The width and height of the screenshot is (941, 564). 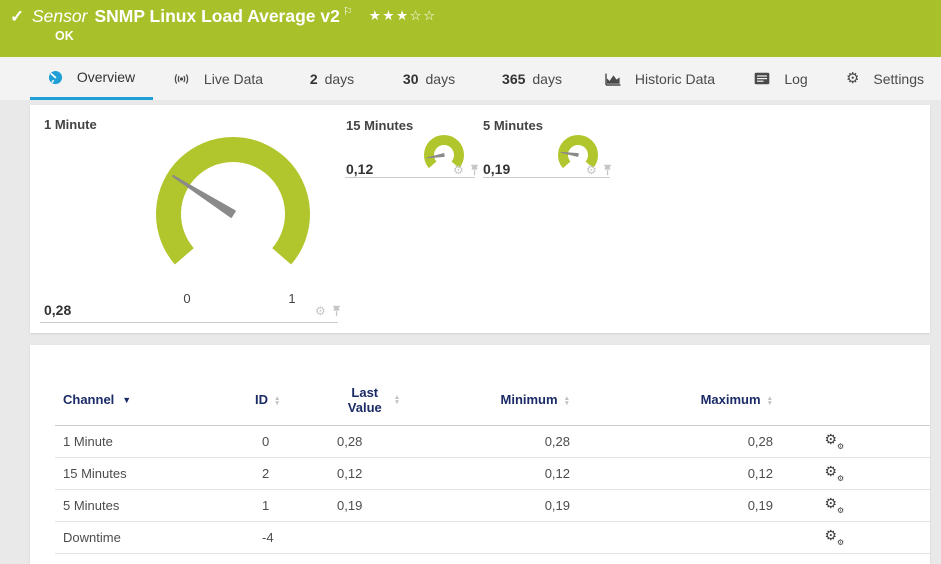 What do you see at coordinates (348, 12) in the screenshot?
I see `flag-icon: ⚐` at bounding box center [348, 12].